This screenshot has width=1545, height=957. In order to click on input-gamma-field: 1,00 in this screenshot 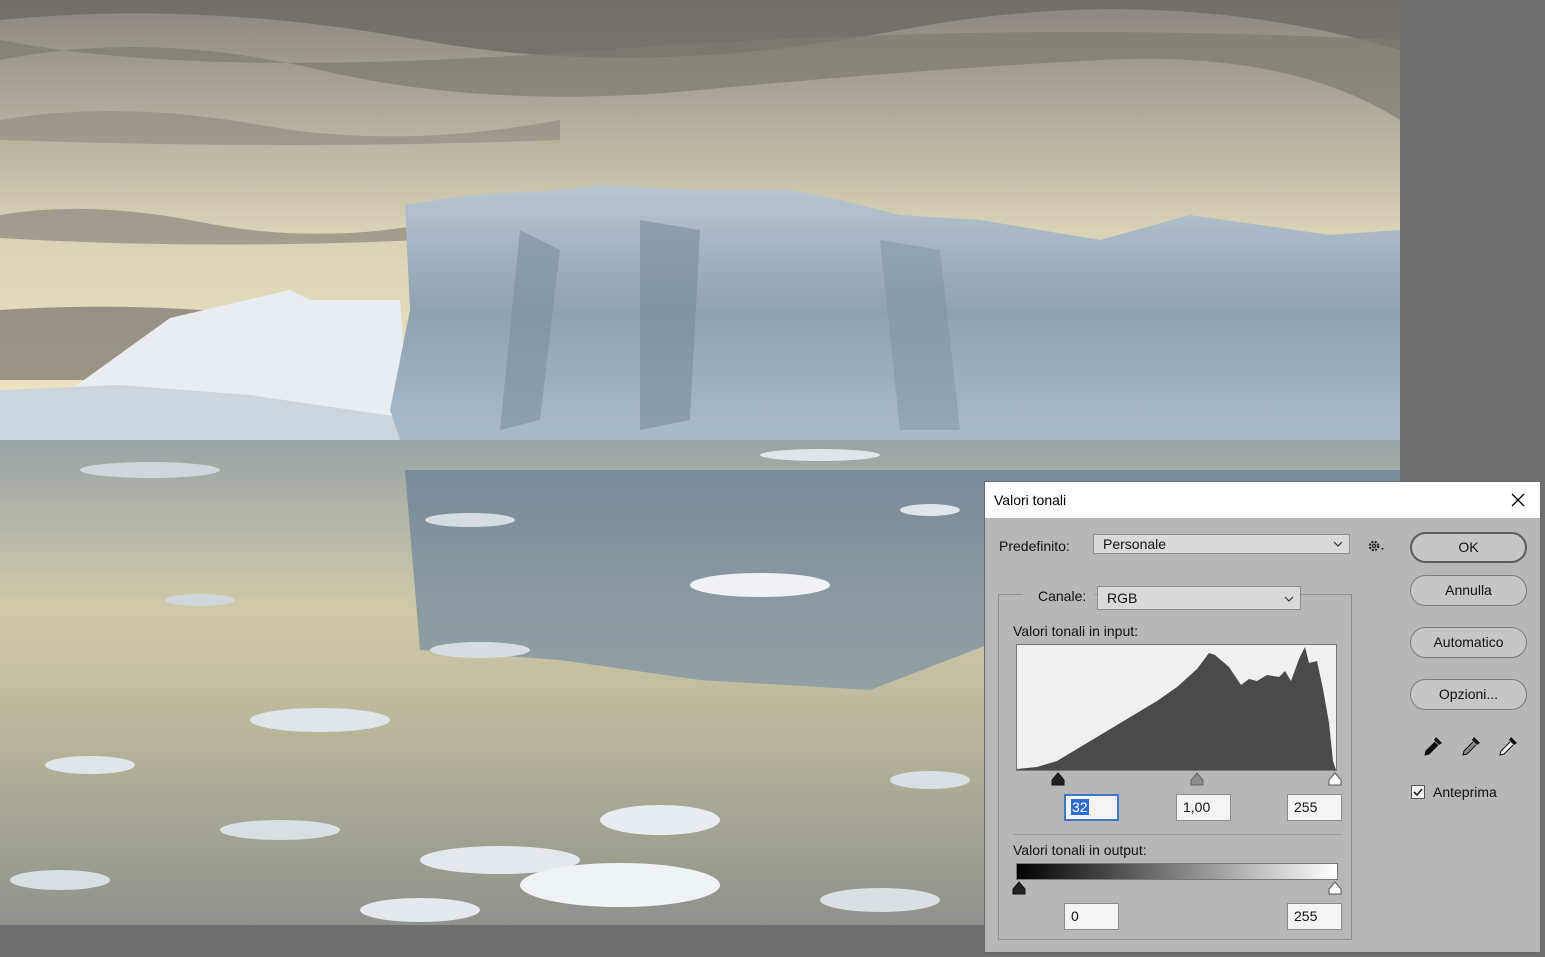, I will do `click(1203, 807)`.